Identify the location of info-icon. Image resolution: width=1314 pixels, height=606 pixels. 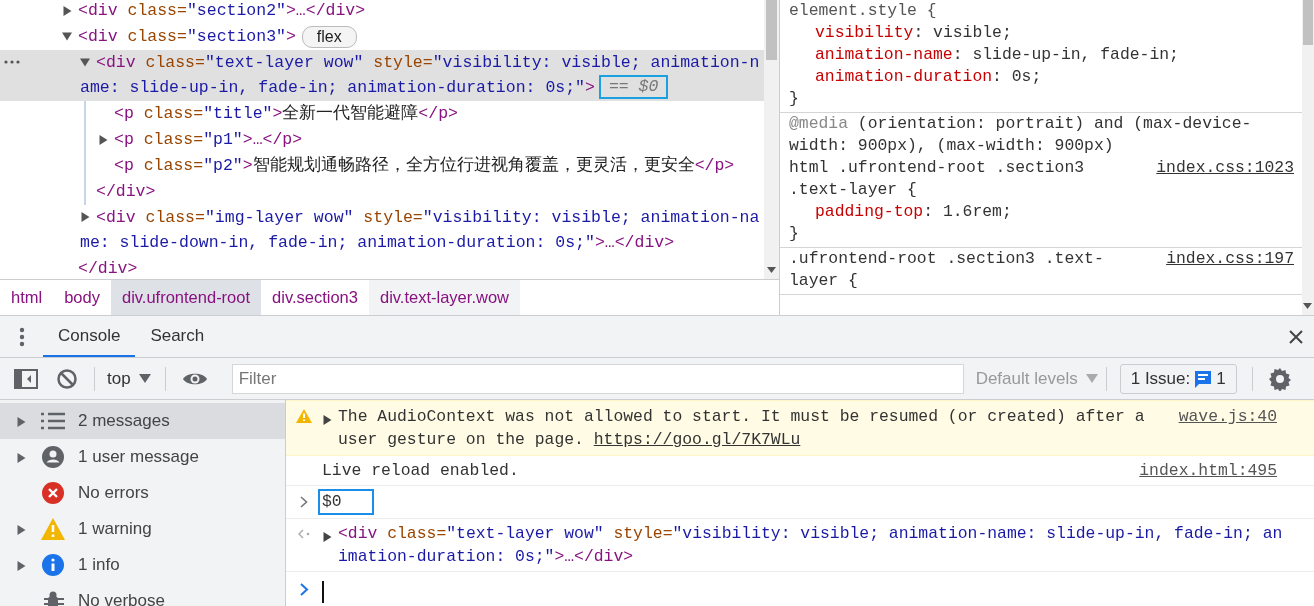
(53, 565).